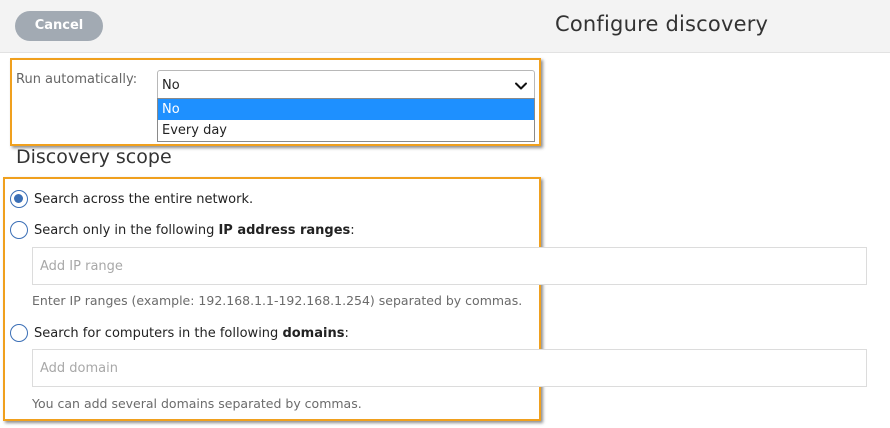 The width and height of the screenshot is (890, 428). Describe the element at coordinates (449, 266) in the screenshot. I see `ip-range-input` at that location.